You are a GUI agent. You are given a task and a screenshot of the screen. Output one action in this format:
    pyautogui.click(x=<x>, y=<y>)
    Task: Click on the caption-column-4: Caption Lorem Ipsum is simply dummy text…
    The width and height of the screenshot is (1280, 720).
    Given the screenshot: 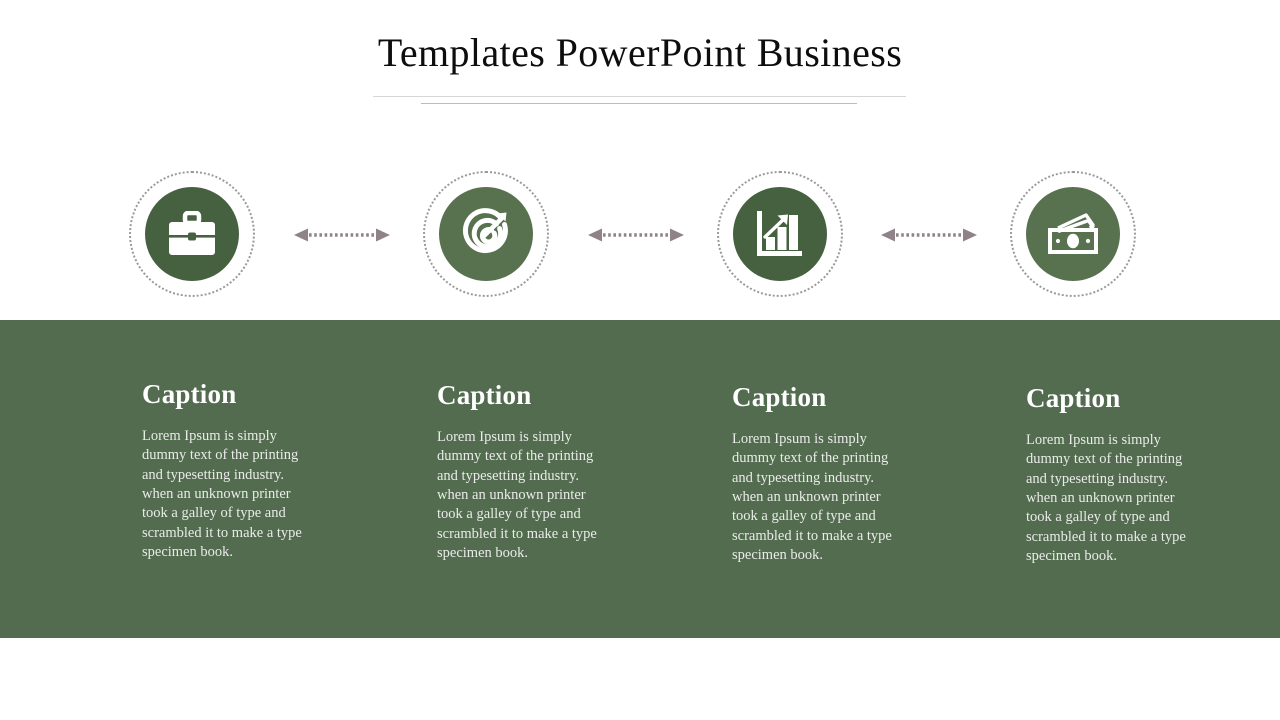 What is the action you would take?
    pyautogui.click(x=1146, y=443)
    